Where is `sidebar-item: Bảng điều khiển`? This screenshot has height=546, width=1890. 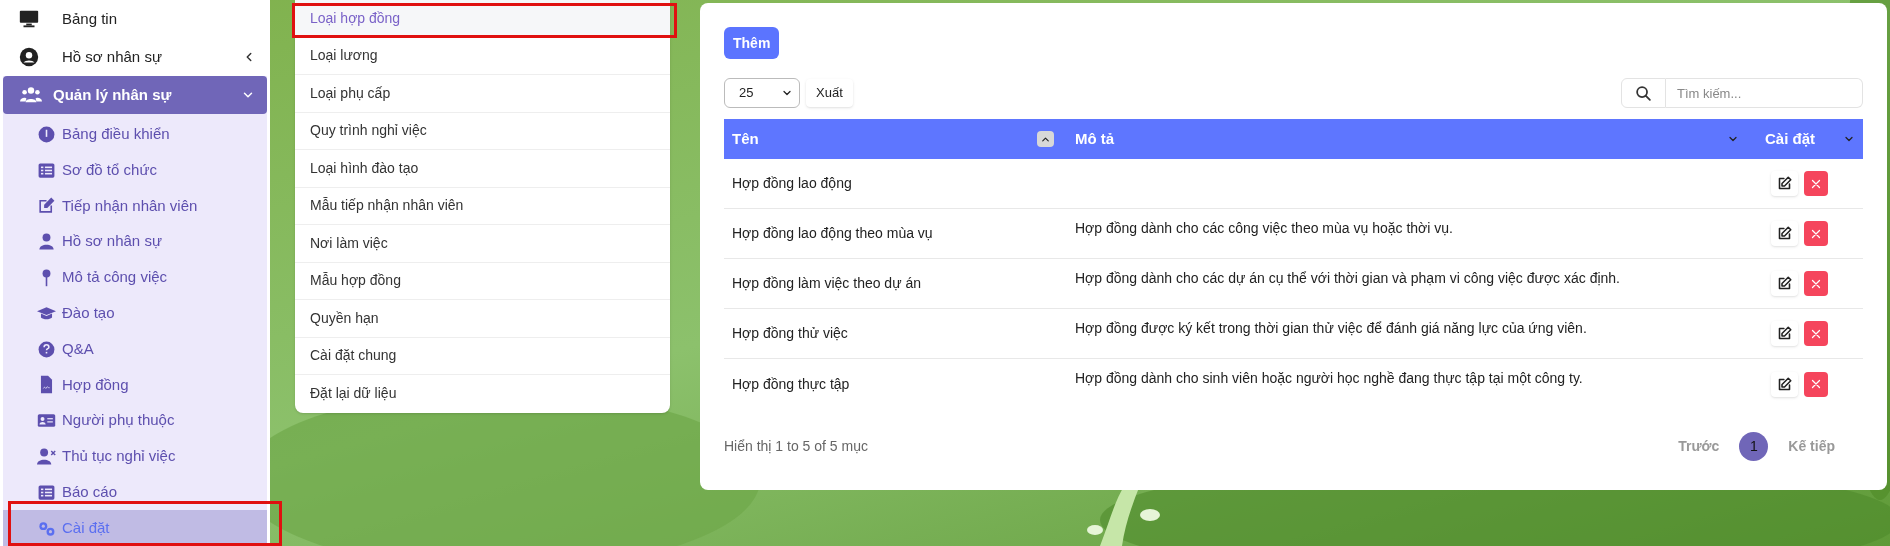
sidebar-item: Bảng điều khiển is located at coordinates (135, 134).